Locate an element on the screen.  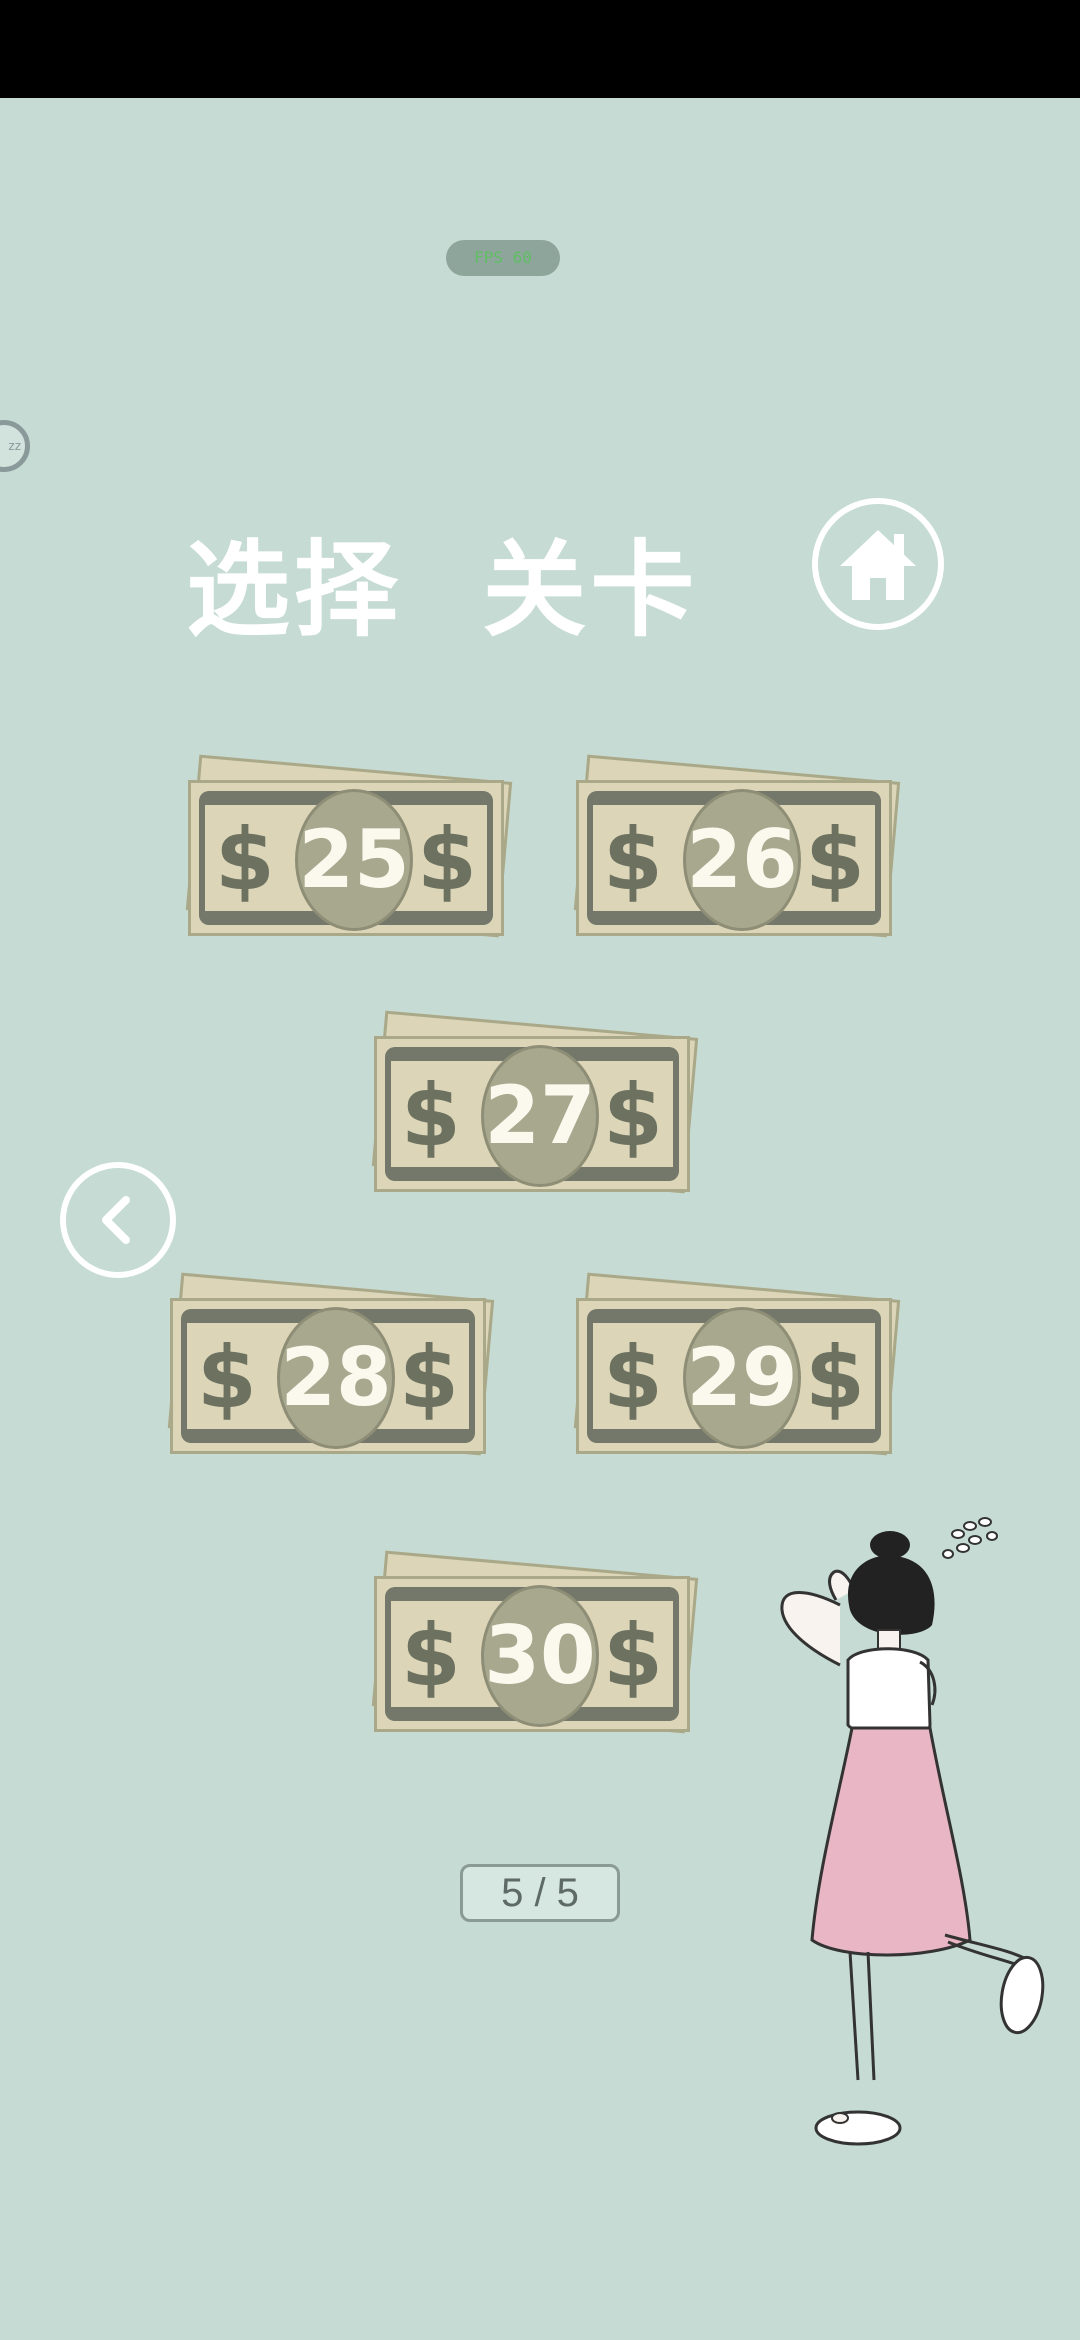
floating-assist-button: zz is located at coordinates (15, 446).